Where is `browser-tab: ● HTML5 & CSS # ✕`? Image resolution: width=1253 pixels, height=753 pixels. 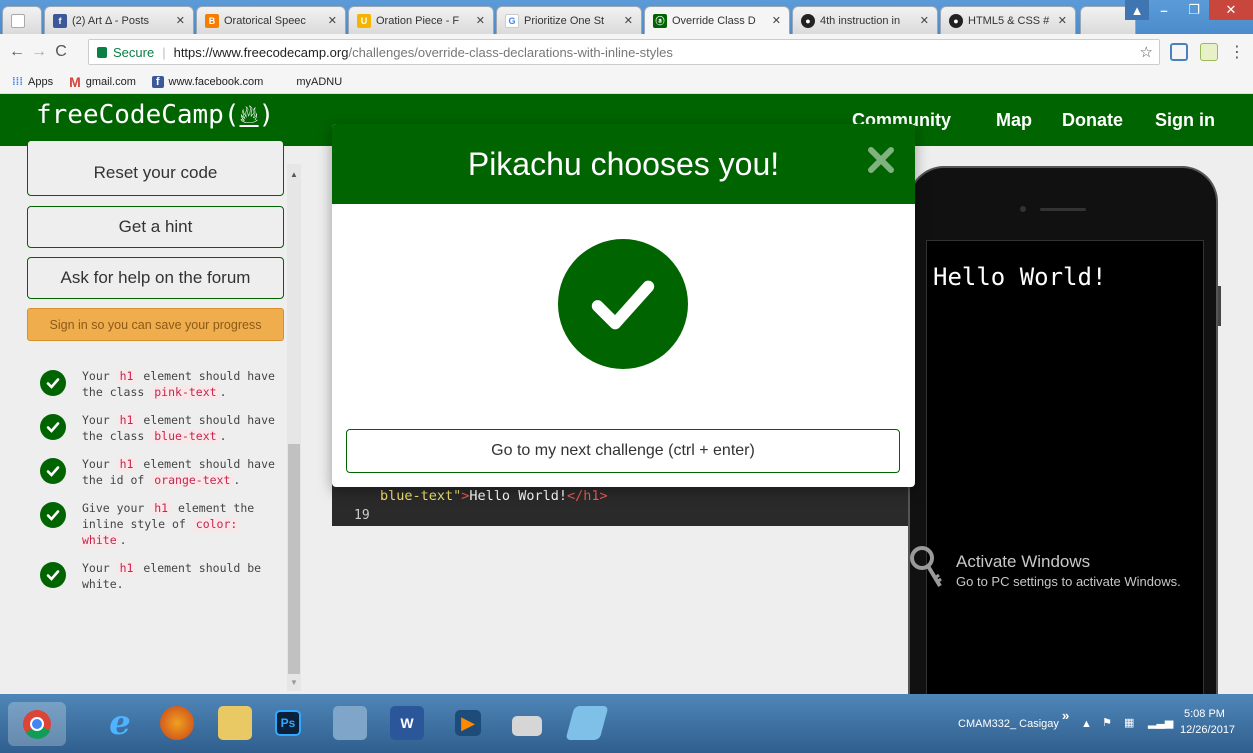
browser-tab: ● HTML5 & CSS # ✕ is located at coordinates (1008, 20).